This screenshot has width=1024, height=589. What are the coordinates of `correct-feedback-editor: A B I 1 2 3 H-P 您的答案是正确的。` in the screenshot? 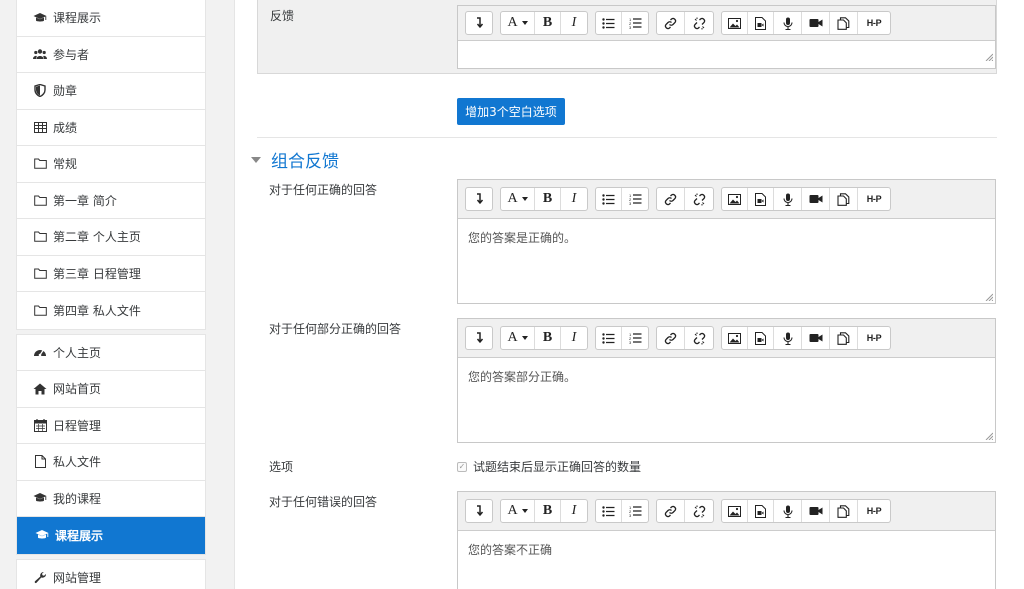 It's located at (726, 241).